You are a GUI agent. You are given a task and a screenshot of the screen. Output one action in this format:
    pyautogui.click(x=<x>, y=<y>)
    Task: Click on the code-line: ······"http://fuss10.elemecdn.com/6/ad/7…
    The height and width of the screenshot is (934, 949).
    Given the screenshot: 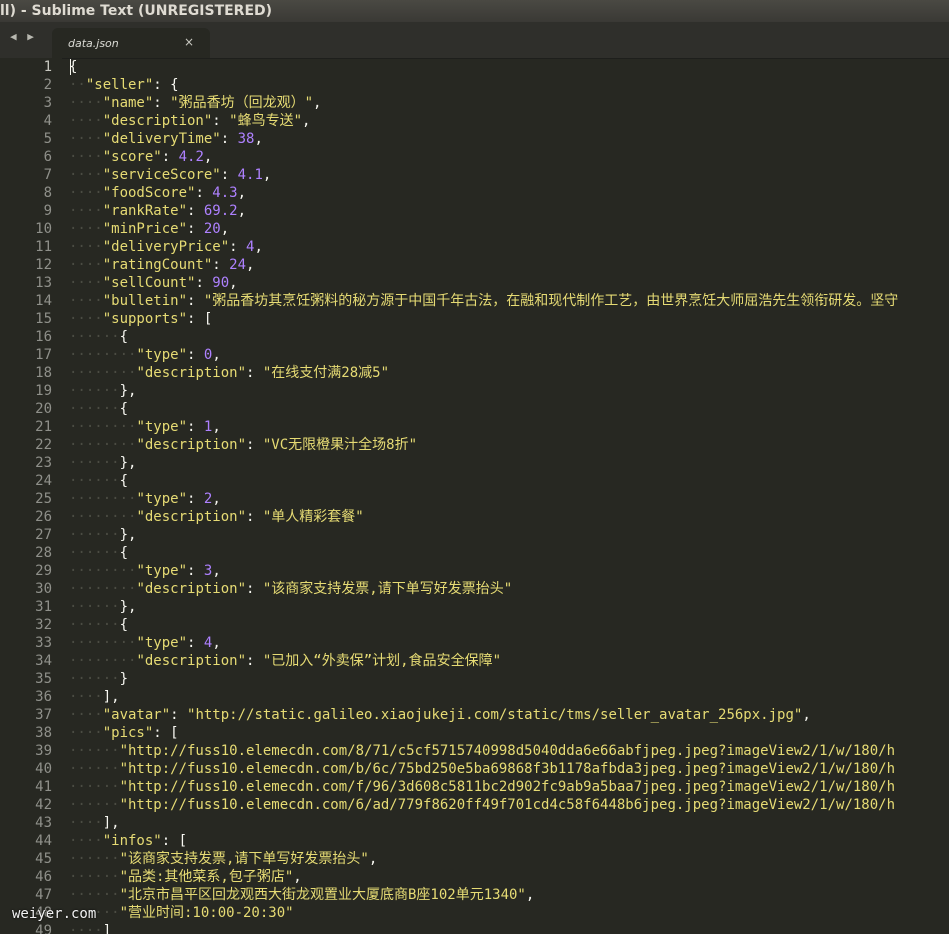 What is the action you would take?
    pyautogui.click(x=509, y=805)
    